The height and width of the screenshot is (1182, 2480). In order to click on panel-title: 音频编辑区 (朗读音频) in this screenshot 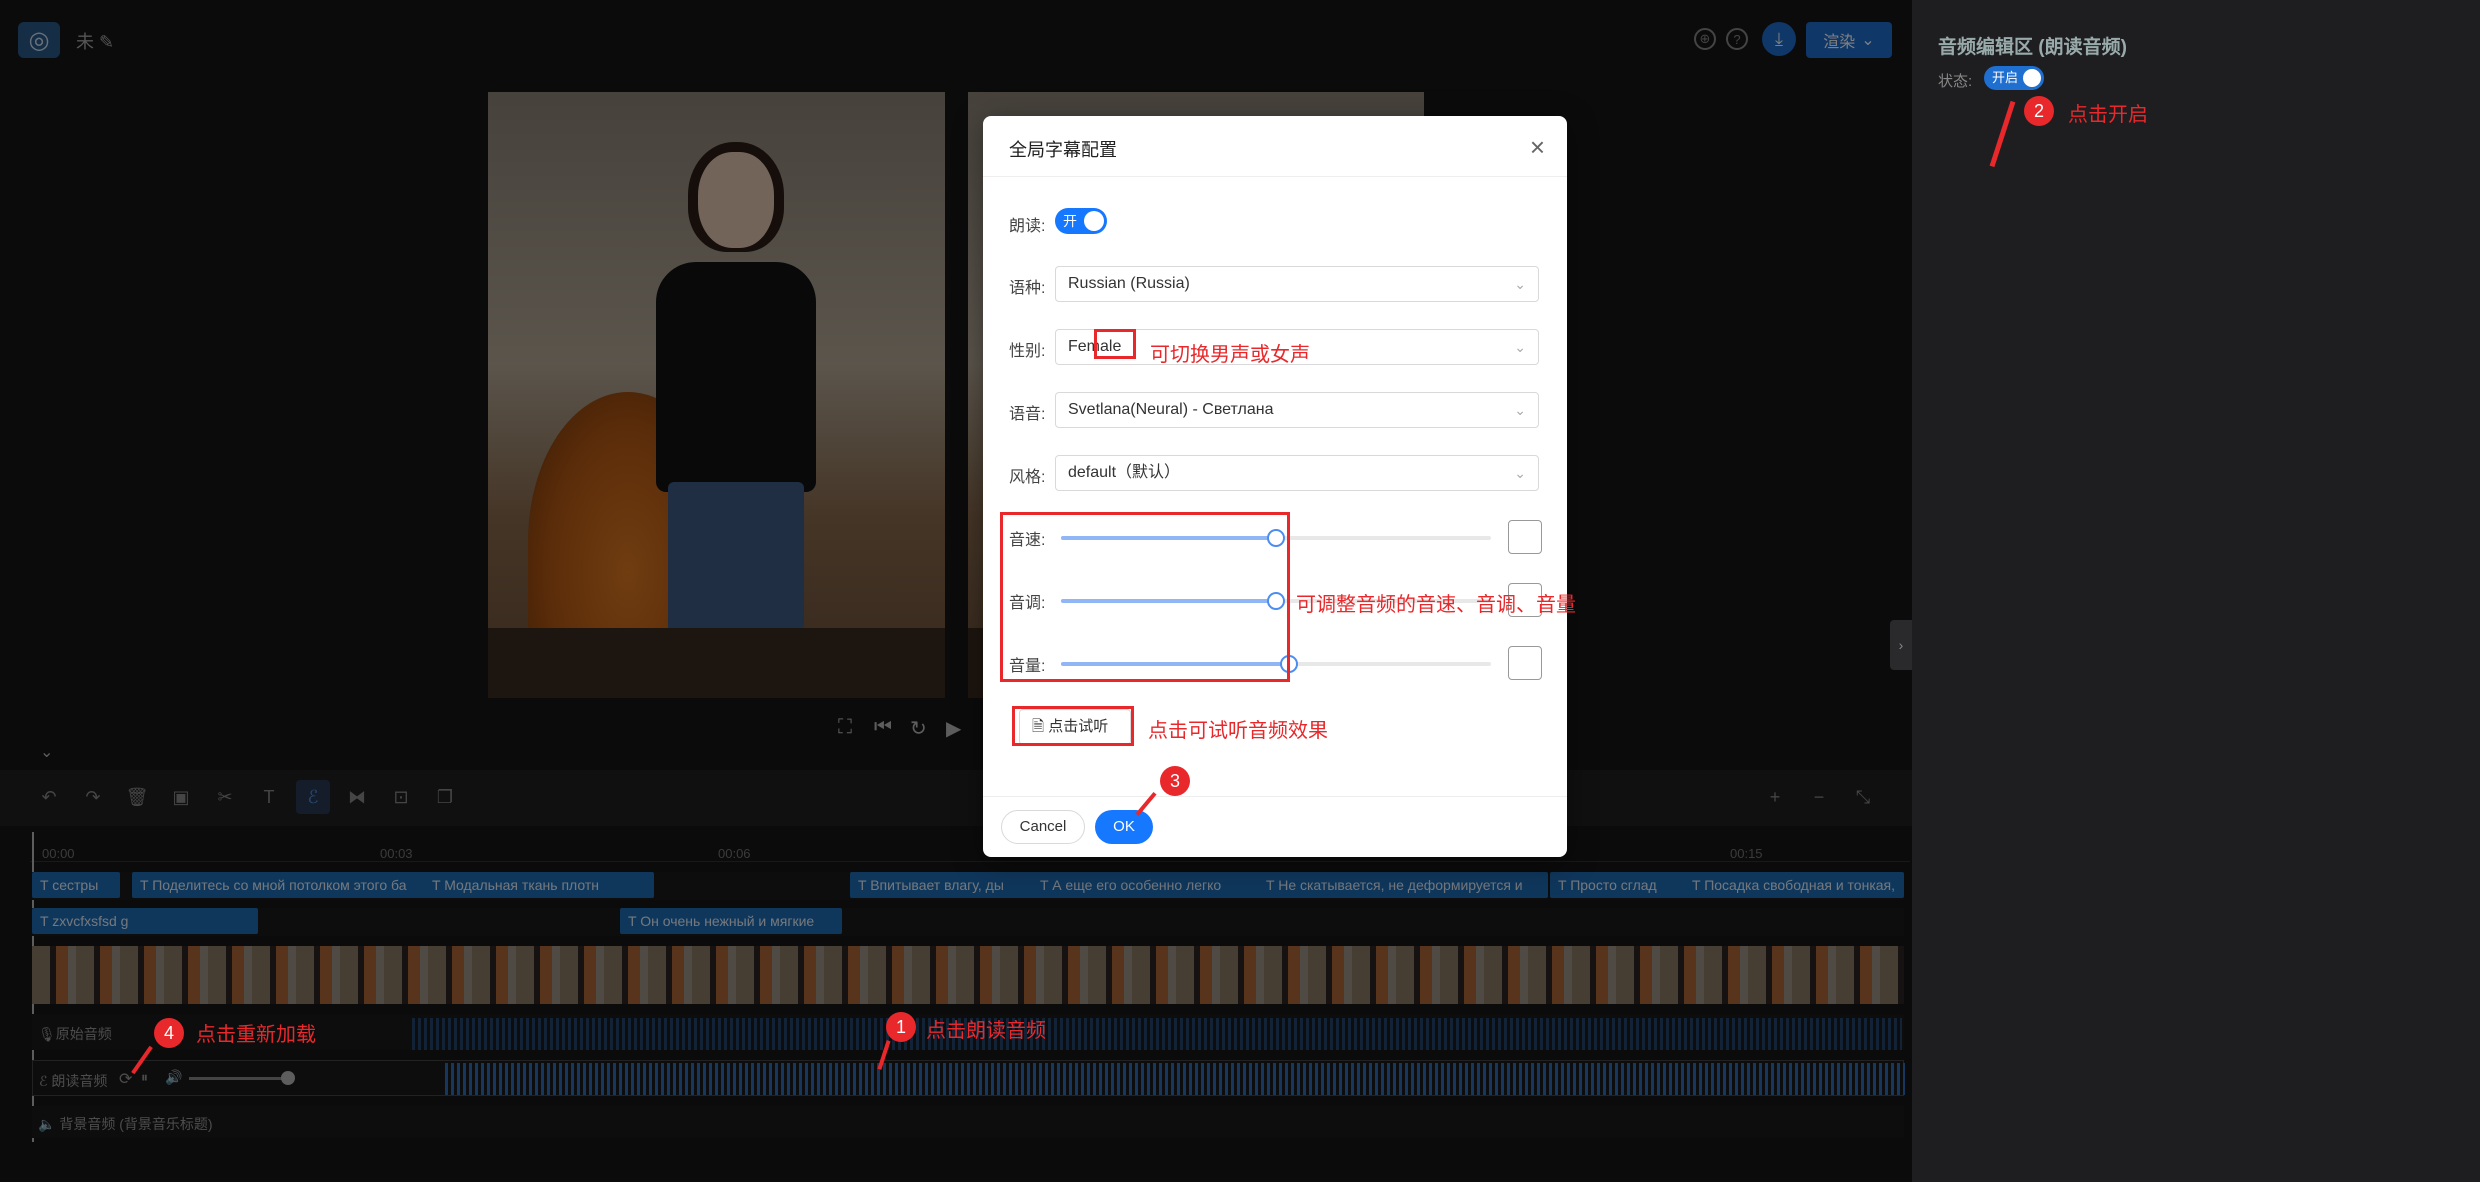, I will do `click(2032, 47)`.